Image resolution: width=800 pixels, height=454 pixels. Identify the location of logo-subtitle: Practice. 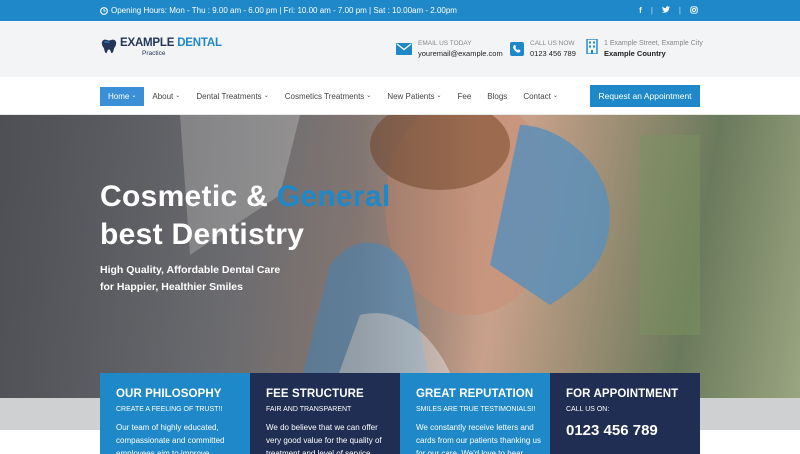
(154, 53).